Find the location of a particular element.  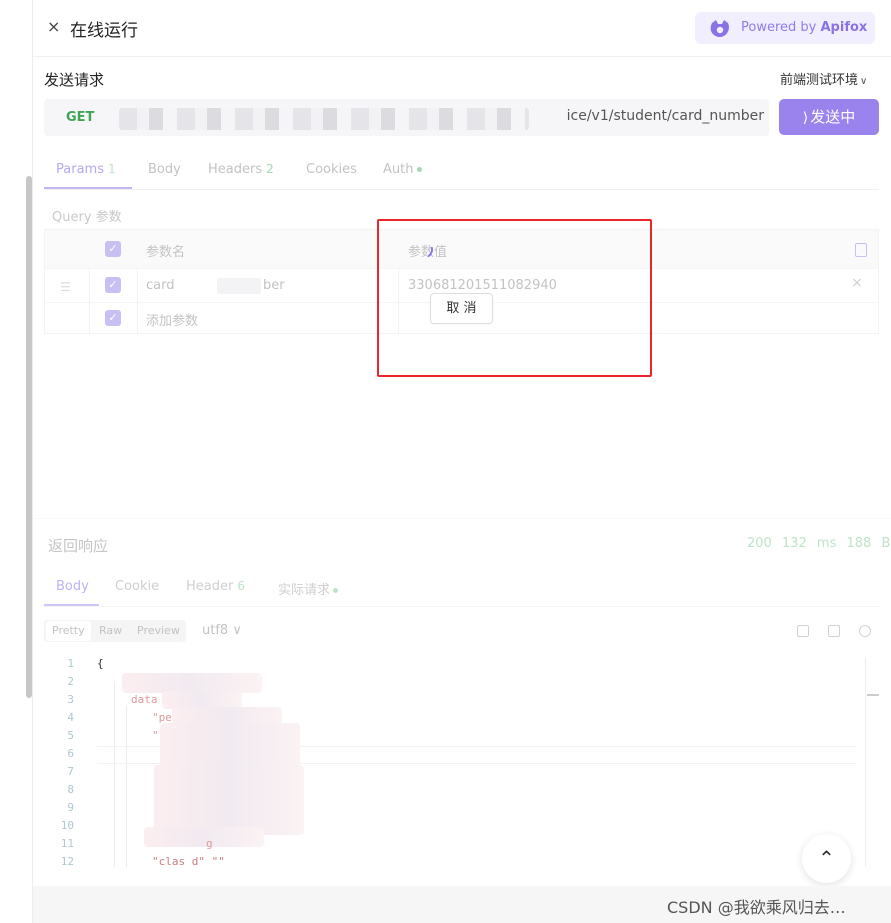

send-button: ⟩ 发送中 is located at coordinates (829, 117).